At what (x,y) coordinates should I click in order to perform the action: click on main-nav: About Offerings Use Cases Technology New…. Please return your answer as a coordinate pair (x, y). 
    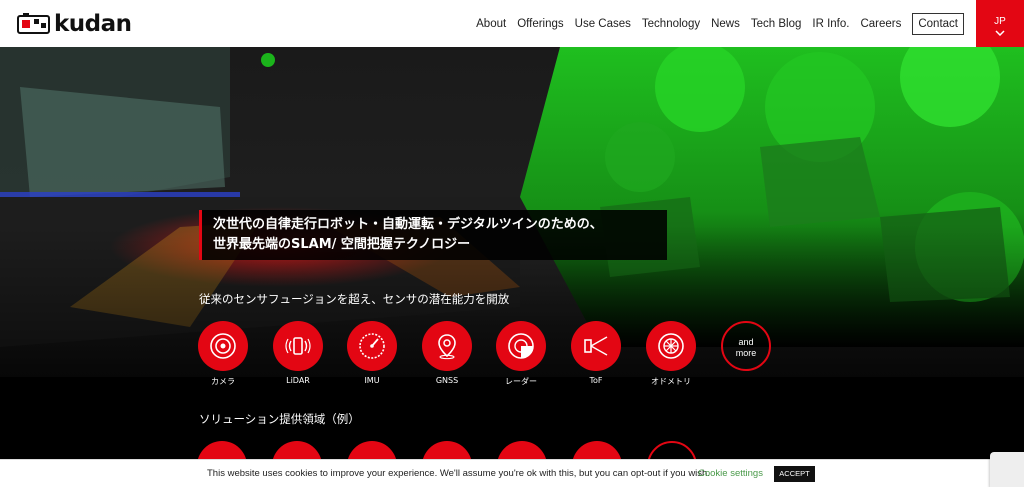
    Looking at the image, I should click on (714, 23).